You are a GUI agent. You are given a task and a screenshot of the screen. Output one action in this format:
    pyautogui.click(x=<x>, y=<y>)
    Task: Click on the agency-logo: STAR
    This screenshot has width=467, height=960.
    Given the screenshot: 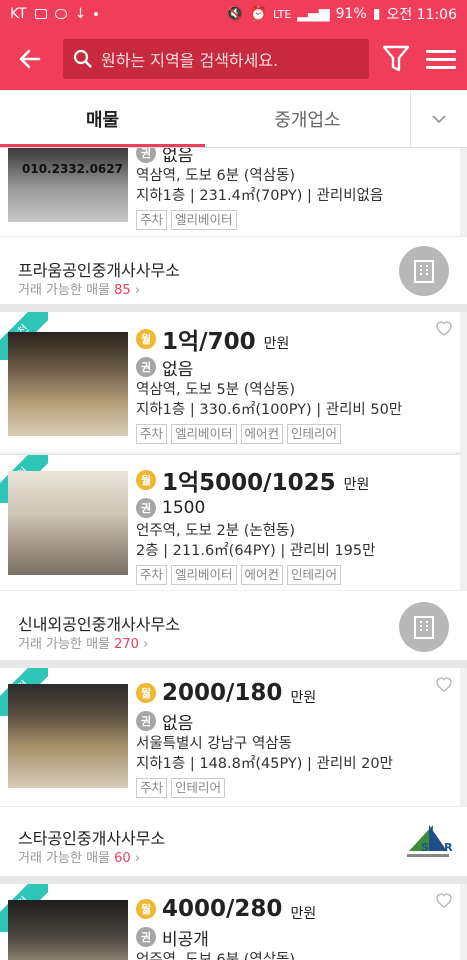 What is the action you would take?
    pyautogui.click(x=428, y=841)
    